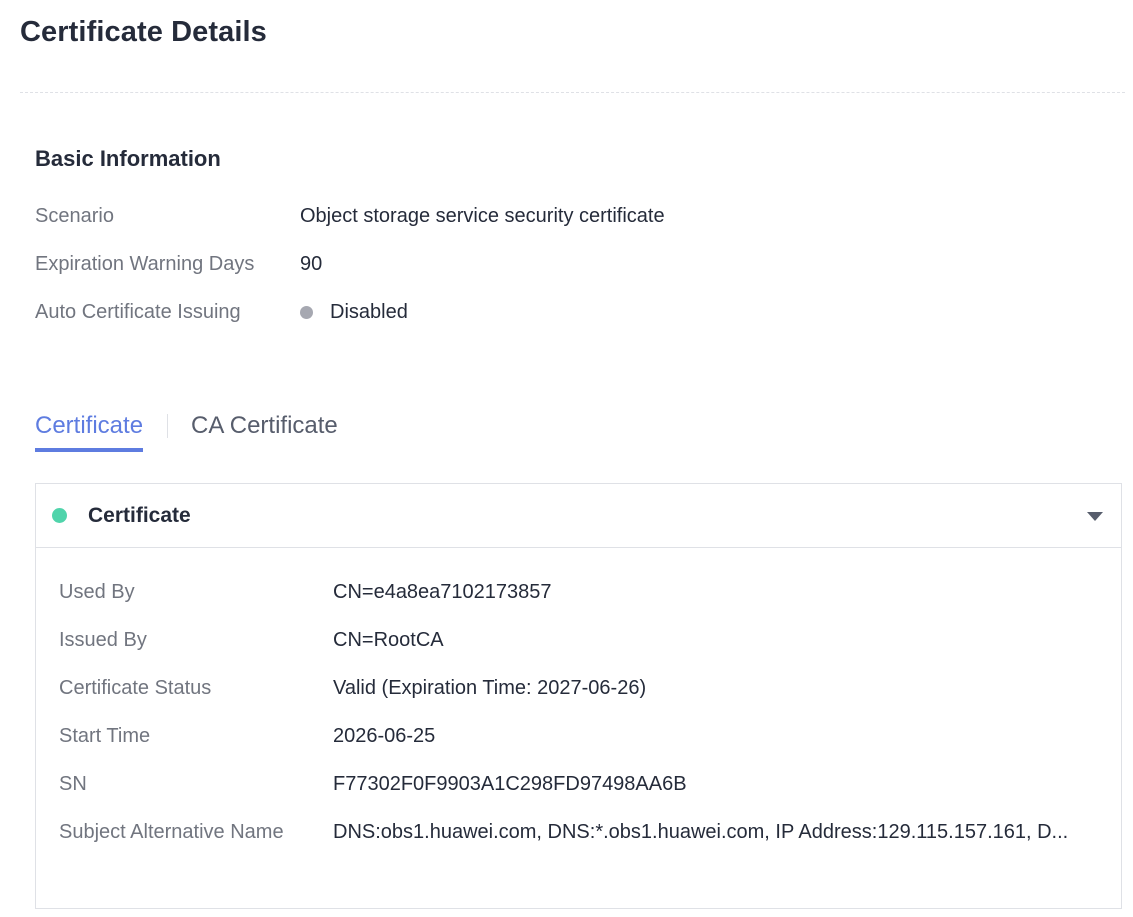  What do you see at coordinates (128, 158) in the screenshot?
I see `section-title: Basic Information` at bounding box center [128, 158].